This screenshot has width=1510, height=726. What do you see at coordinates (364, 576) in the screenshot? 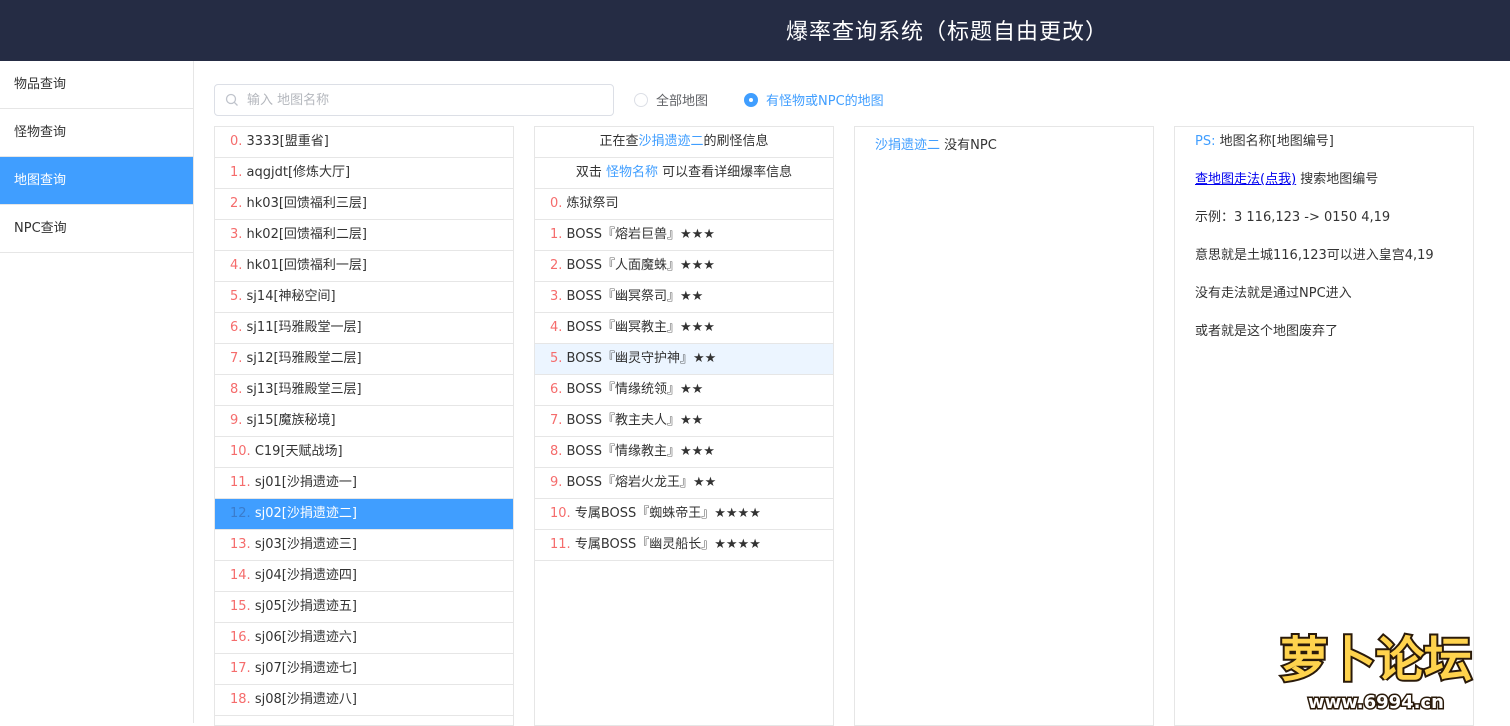
I see `map-list-item: 14. sj04[沙捐遗迹四]` at bounding box center [364, 576].